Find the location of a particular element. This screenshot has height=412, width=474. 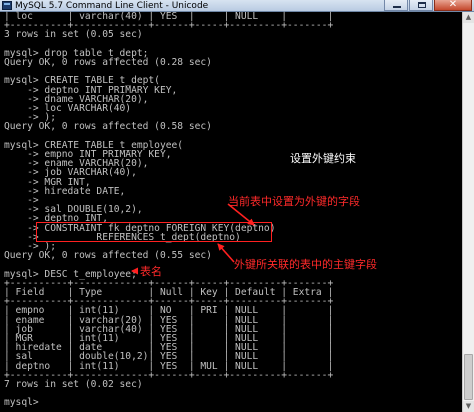

console-line: 3 rows in set (0.05 sec) is located at coordinates (73, 35).